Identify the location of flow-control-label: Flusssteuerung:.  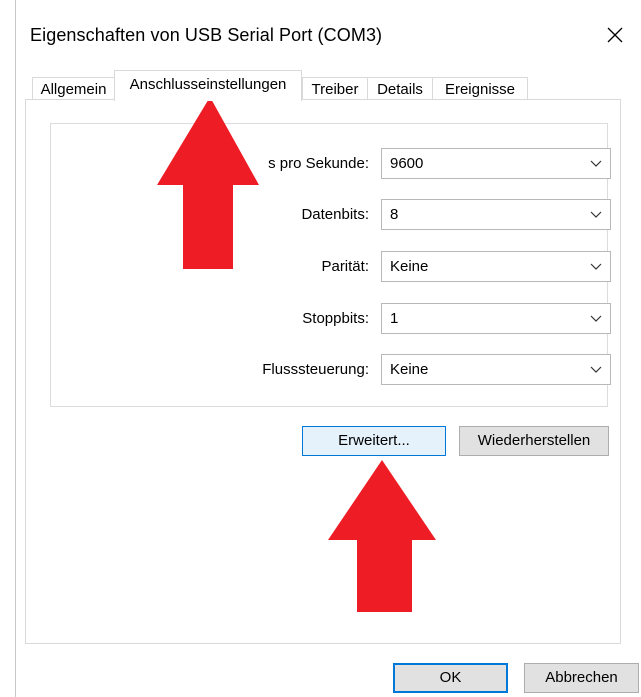
(315, 369).